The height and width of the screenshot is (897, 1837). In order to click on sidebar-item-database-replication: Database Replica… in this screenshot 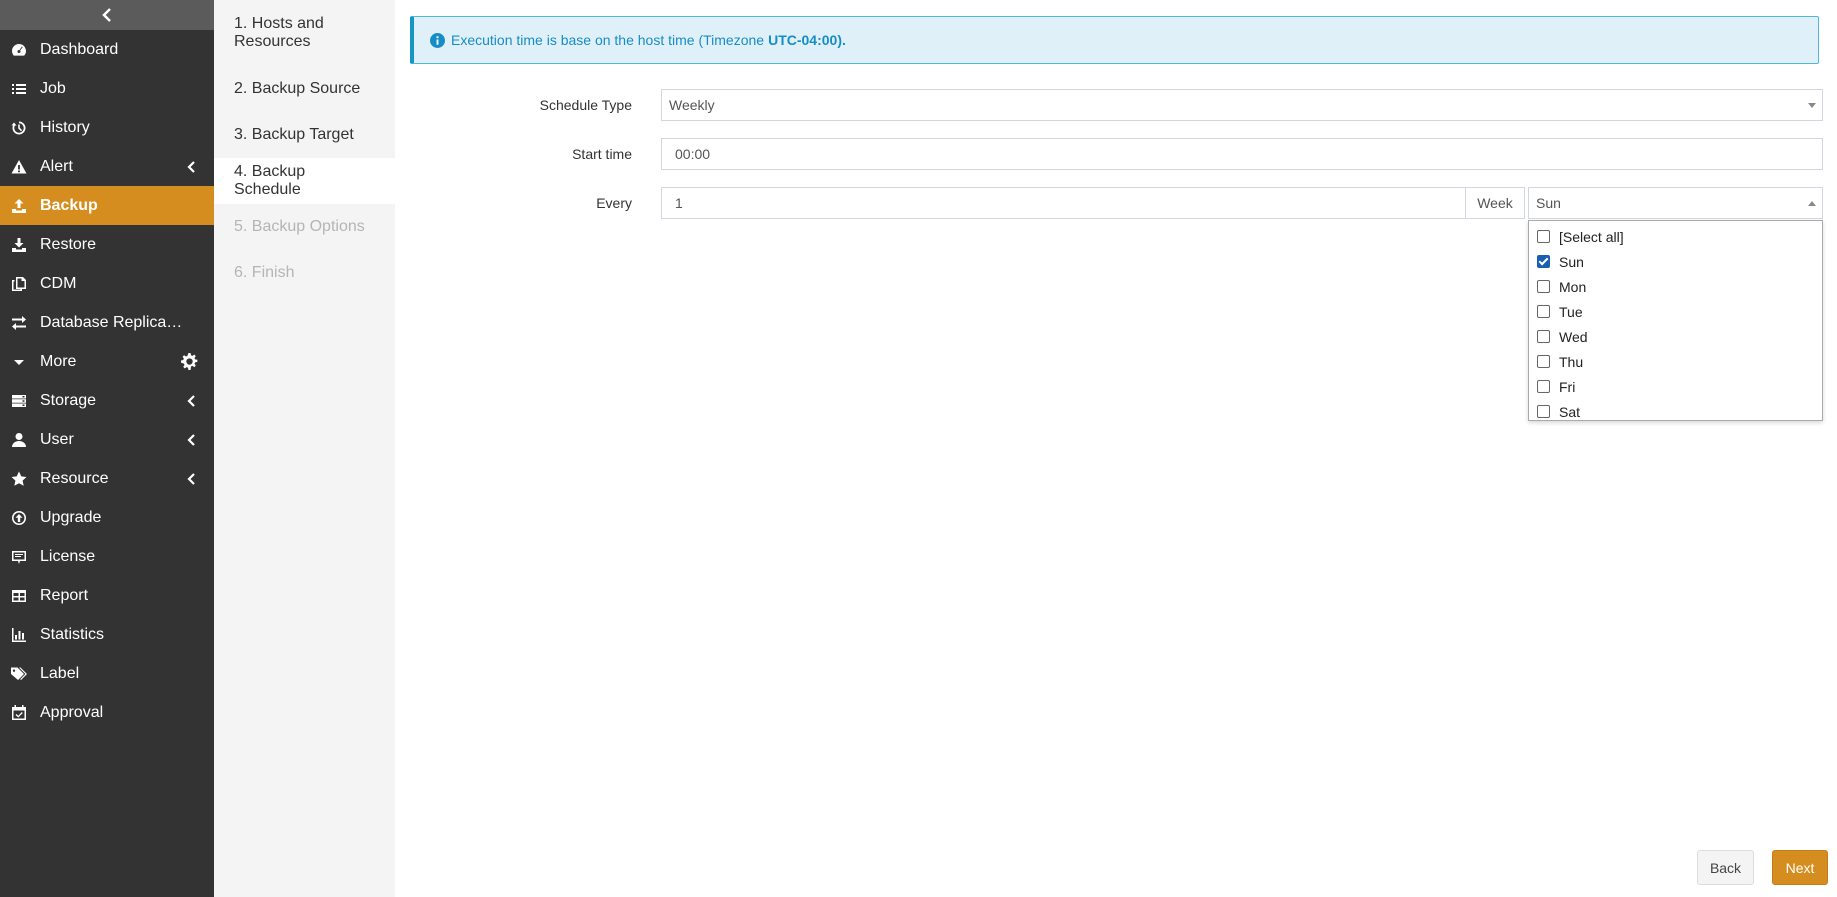, I will do `click(107, 322)`.